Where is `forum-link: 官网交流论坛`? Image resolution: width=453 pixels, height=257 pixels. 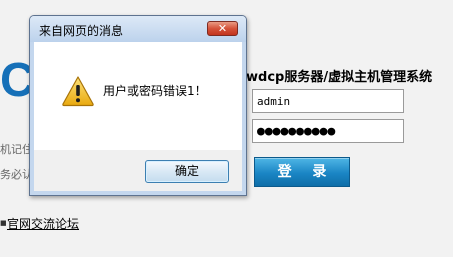 forum-link: 官网交流论坛 is located at coordinates (43, 223).